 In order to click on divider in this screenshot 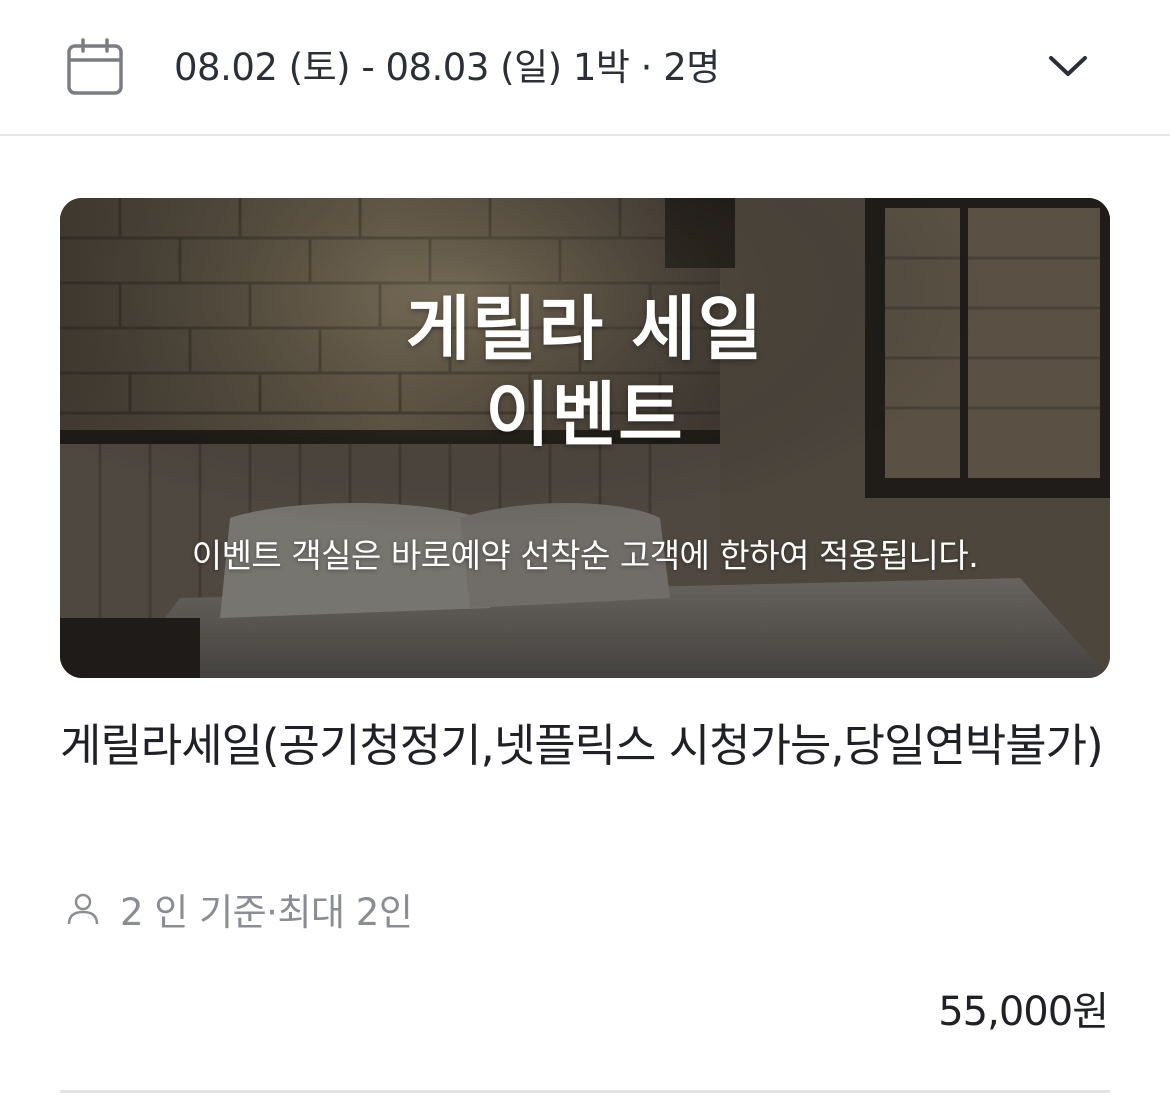, I will do `click(585, 1091)`.